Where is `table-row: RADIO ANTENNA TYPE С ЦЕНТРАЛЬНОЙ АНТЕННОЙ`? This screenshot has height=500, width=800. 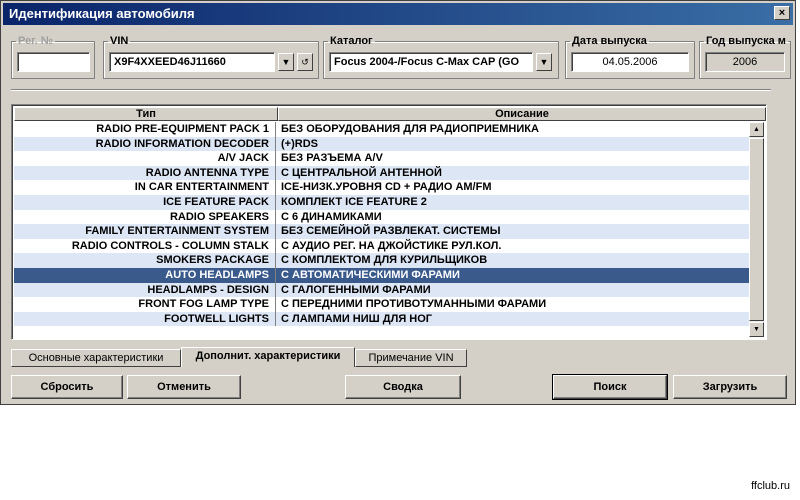
table-row: RADIO ANTENNA TYPE С ЦЕНТРАЛЬНОЙ АНТЕННОЙ is located at coordinates (382, 173).